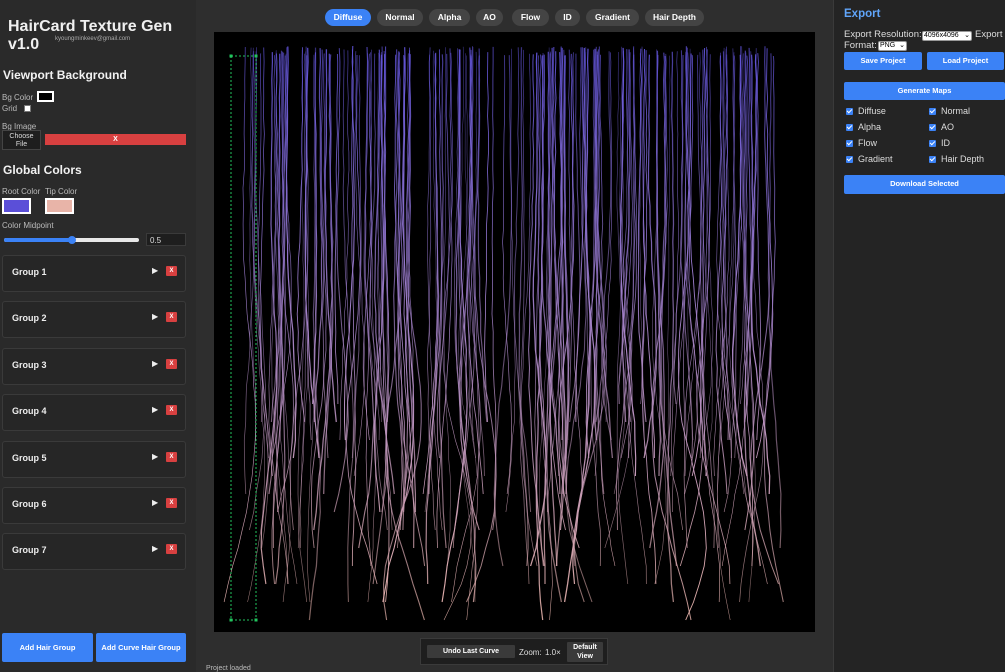 This screenshot has width=1005, height=672. I want to click on export-resolution-select: 4096x4096 ⌄, so click(947, 36).